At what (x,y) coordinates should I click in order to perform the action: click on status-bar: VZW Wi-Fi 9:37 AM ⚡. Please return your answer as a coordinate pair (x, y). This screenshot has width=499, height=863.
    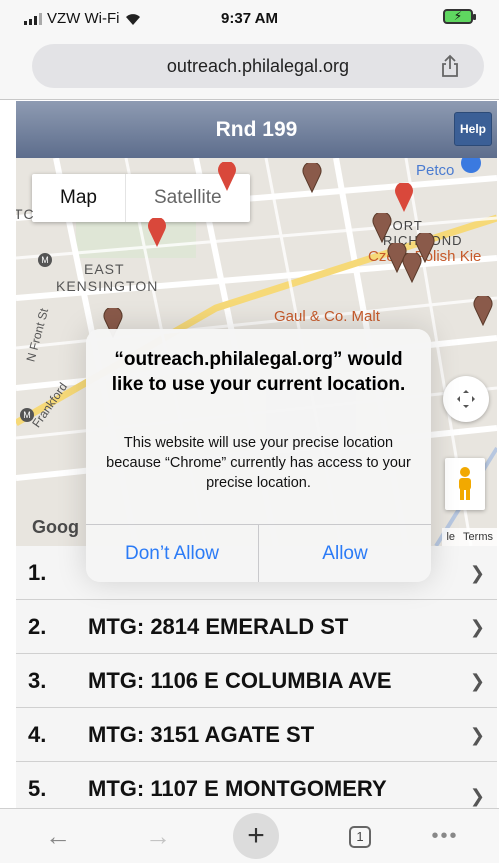
    Looking at the image, I should click on (249, 18).